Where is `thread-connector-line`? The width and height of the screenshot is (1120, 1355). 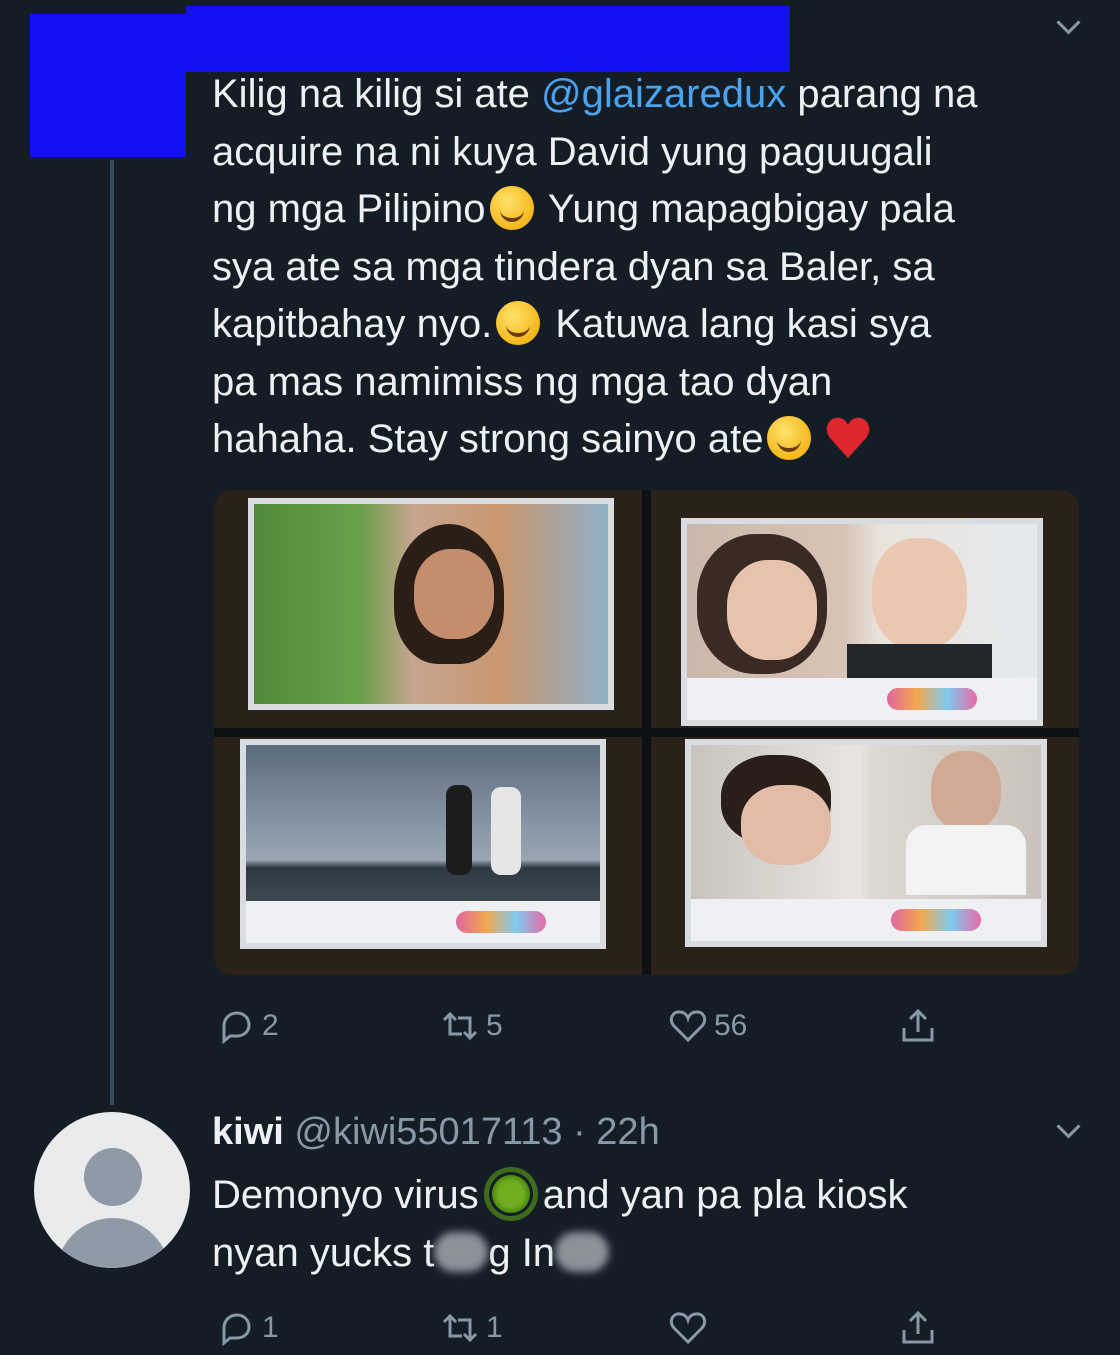 thread-connector-line is located at coordinates (112, 632).